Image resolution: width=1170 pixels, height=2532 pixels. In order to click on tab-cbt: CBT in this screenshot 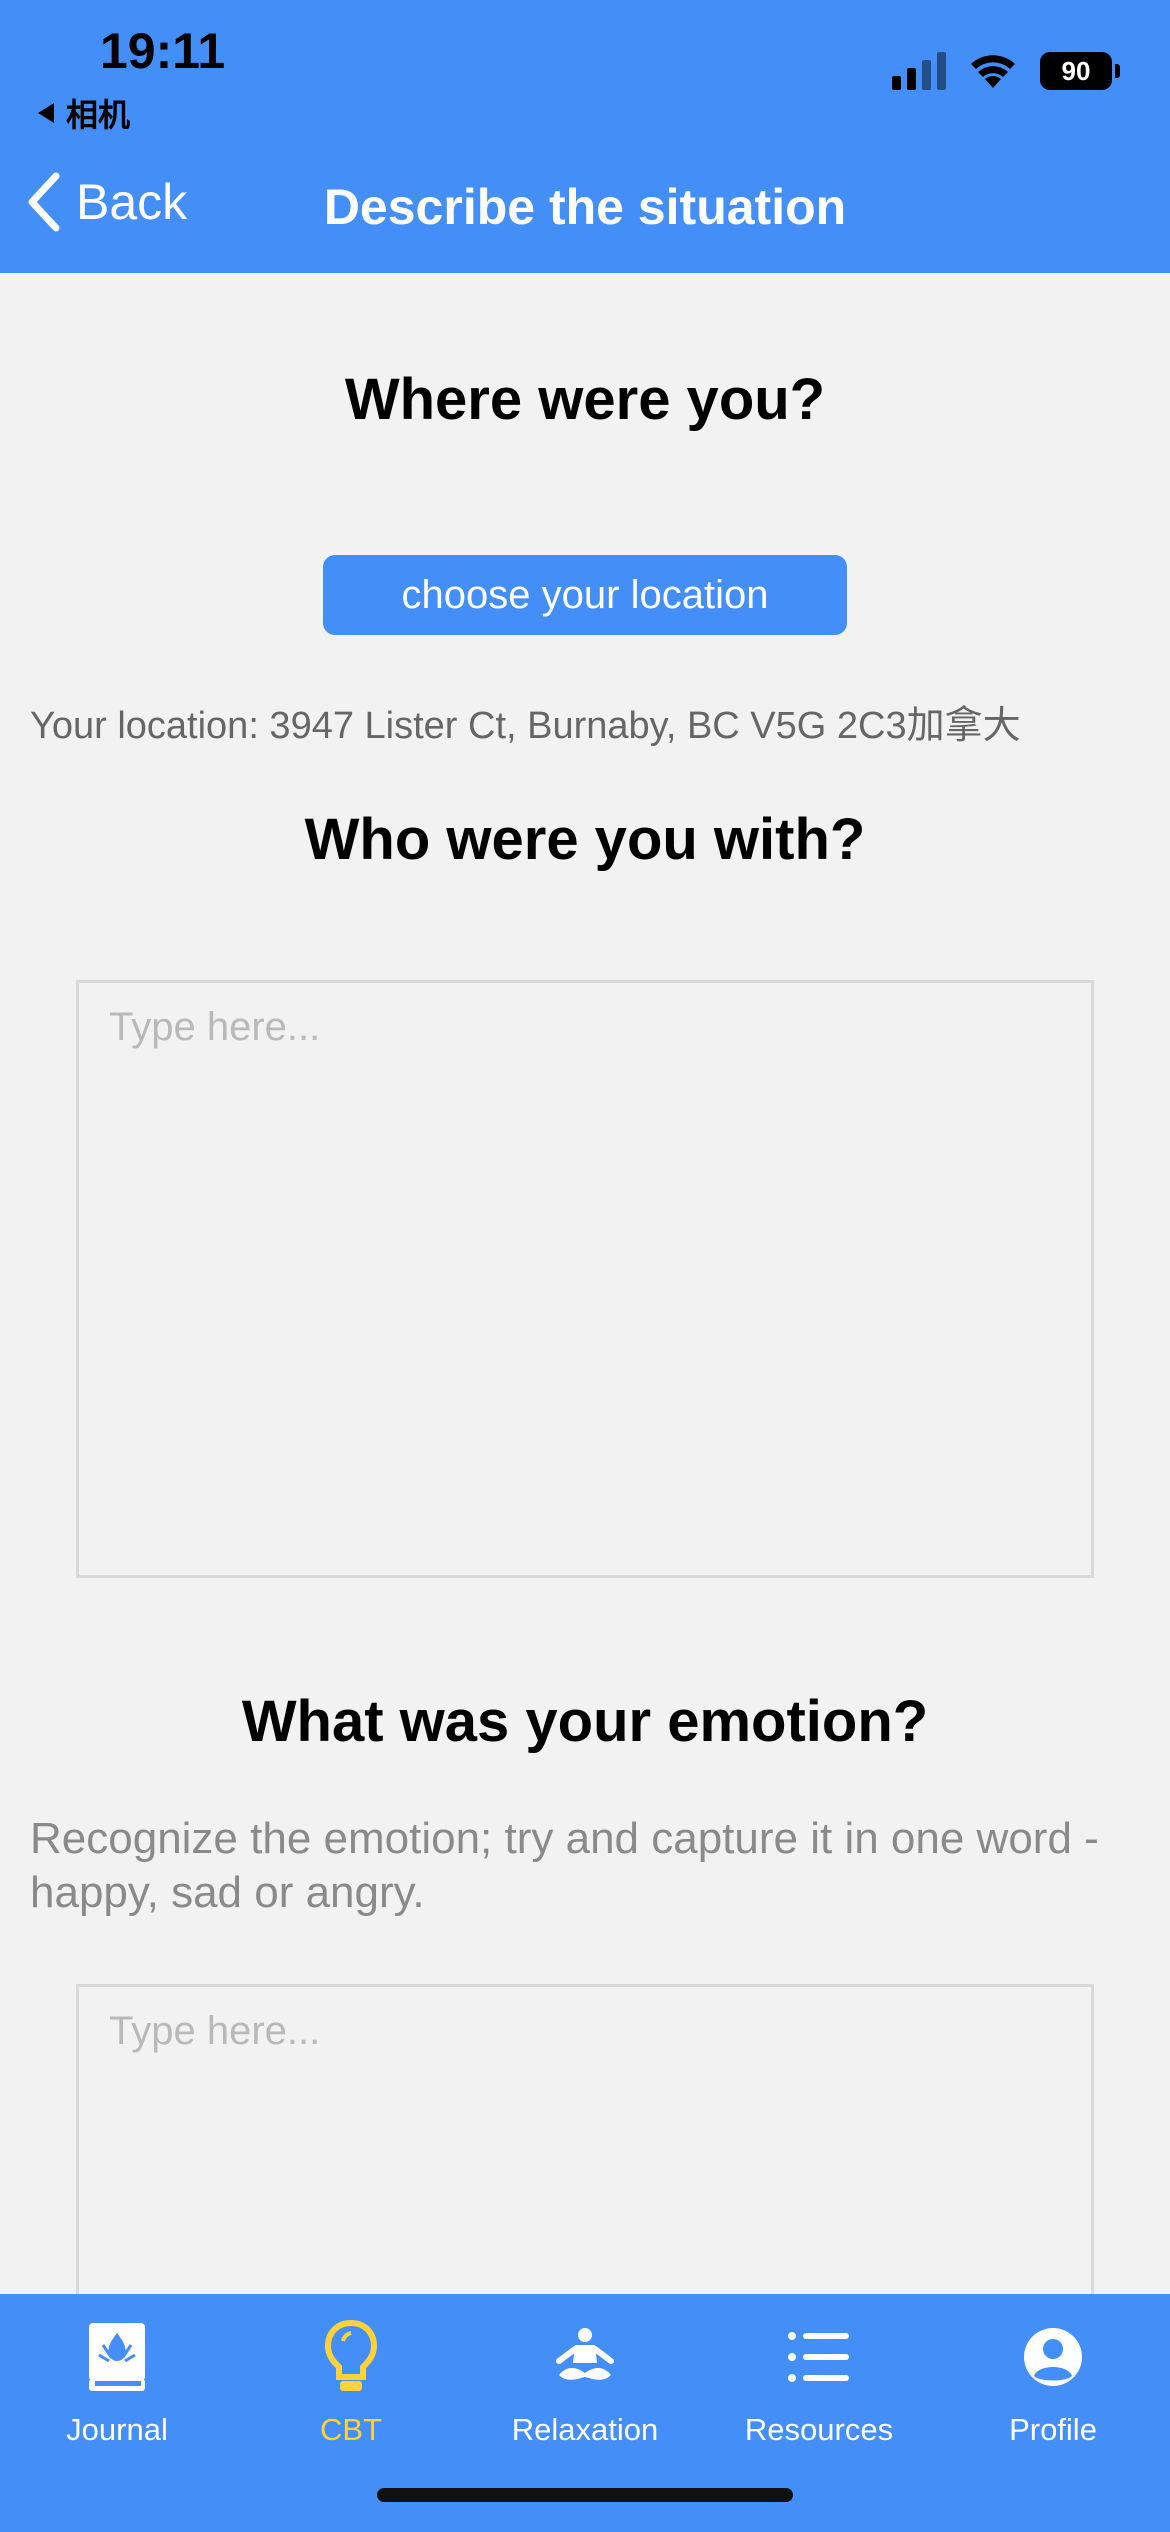, I will do `click(351, 2389)`.